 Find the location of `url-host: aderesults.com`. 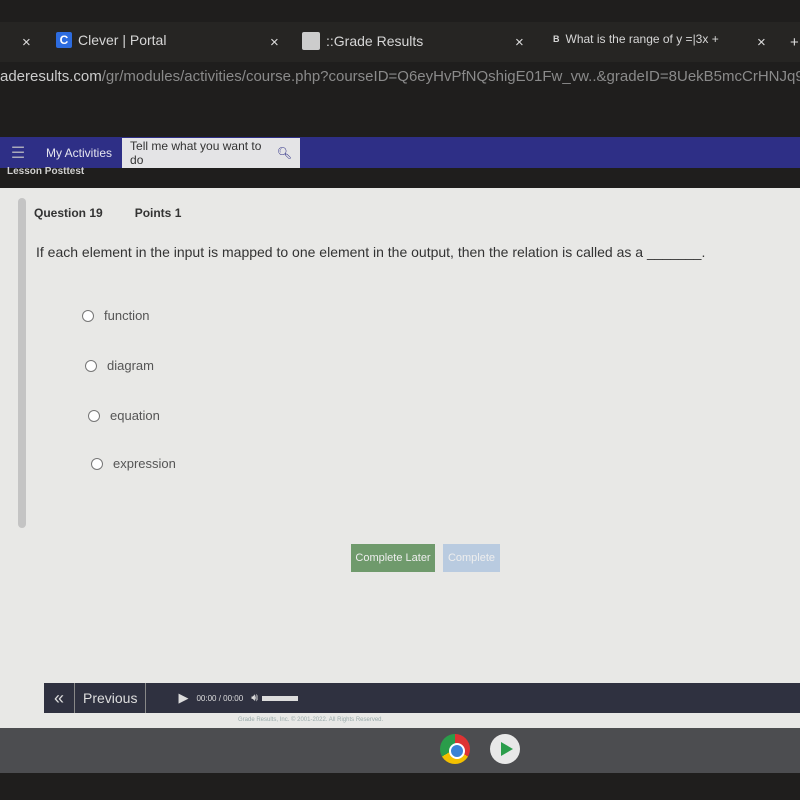

url-host: aderesults.com is located at coordinates (51, 76).